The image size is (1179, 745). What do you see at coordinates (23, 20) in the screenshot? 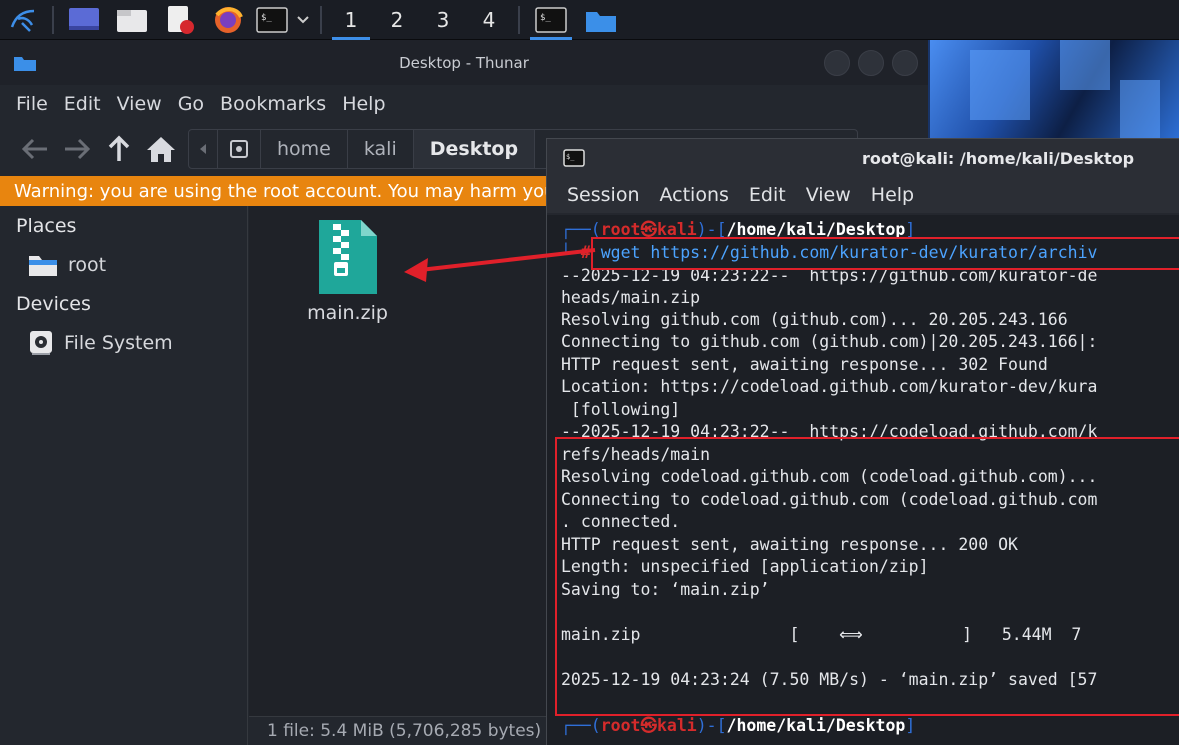
I see `kali-menu-icon` at bounding box center [23, 20].